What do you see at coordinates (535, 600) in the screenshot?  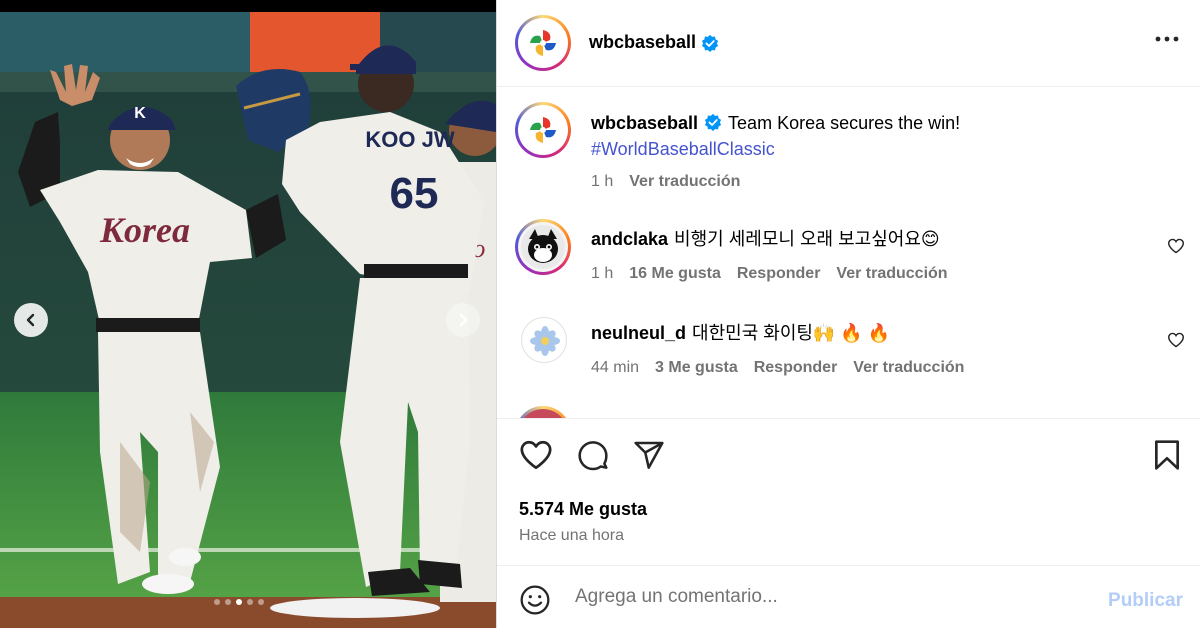 I see `emoji-smiley-icon` at bounding box center [535, 600].